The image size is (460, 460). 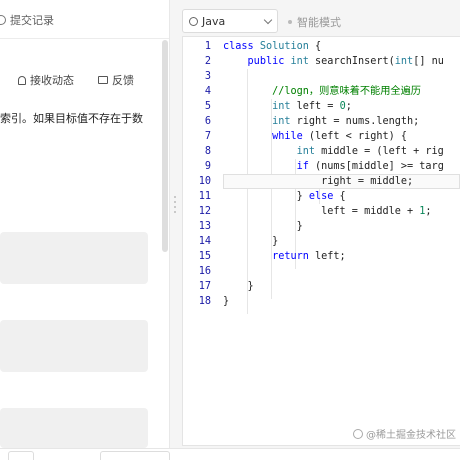 What do you see at coordinates (204, 286) in the screenshot?
I see `line-number: 17` at bounding box center [204, 286].